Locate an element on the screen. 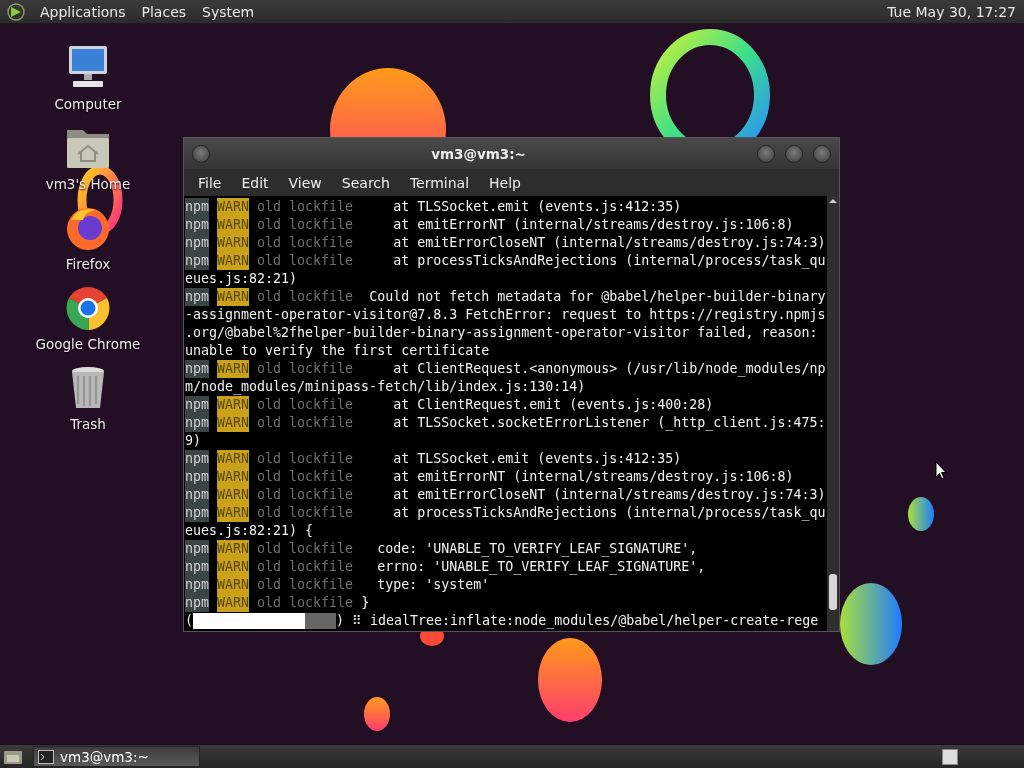 Image resolution: width=1024 pixels, height=768 pixels. bracket: ( is located at coordinates (189, 621).